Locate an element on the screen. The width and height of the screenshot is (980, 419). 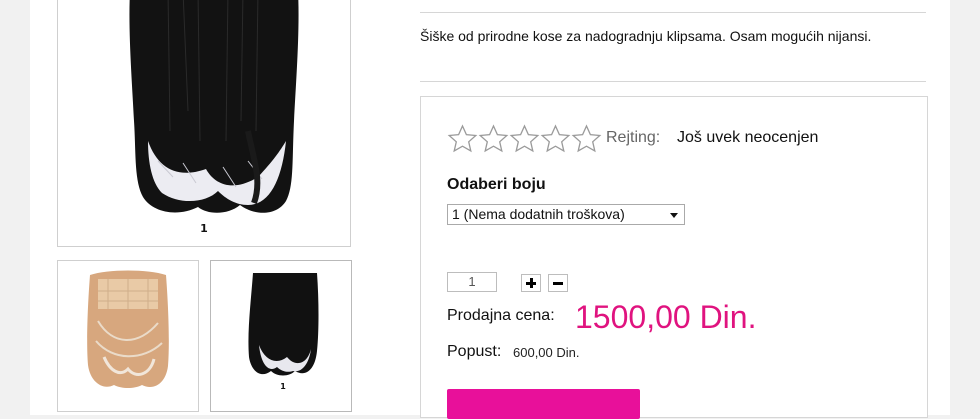
divider-top is located at coordinates (673, 12).